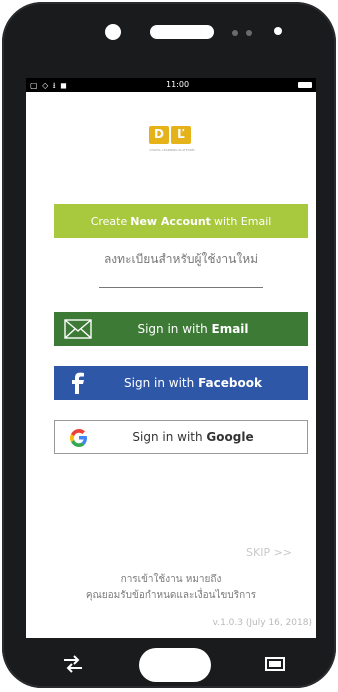  What do you see at coordinates (262, 623) in the screenshot?
I see `version-text: v.1.0.3 (July 16, 2018)` at bounding box center [262, 623].